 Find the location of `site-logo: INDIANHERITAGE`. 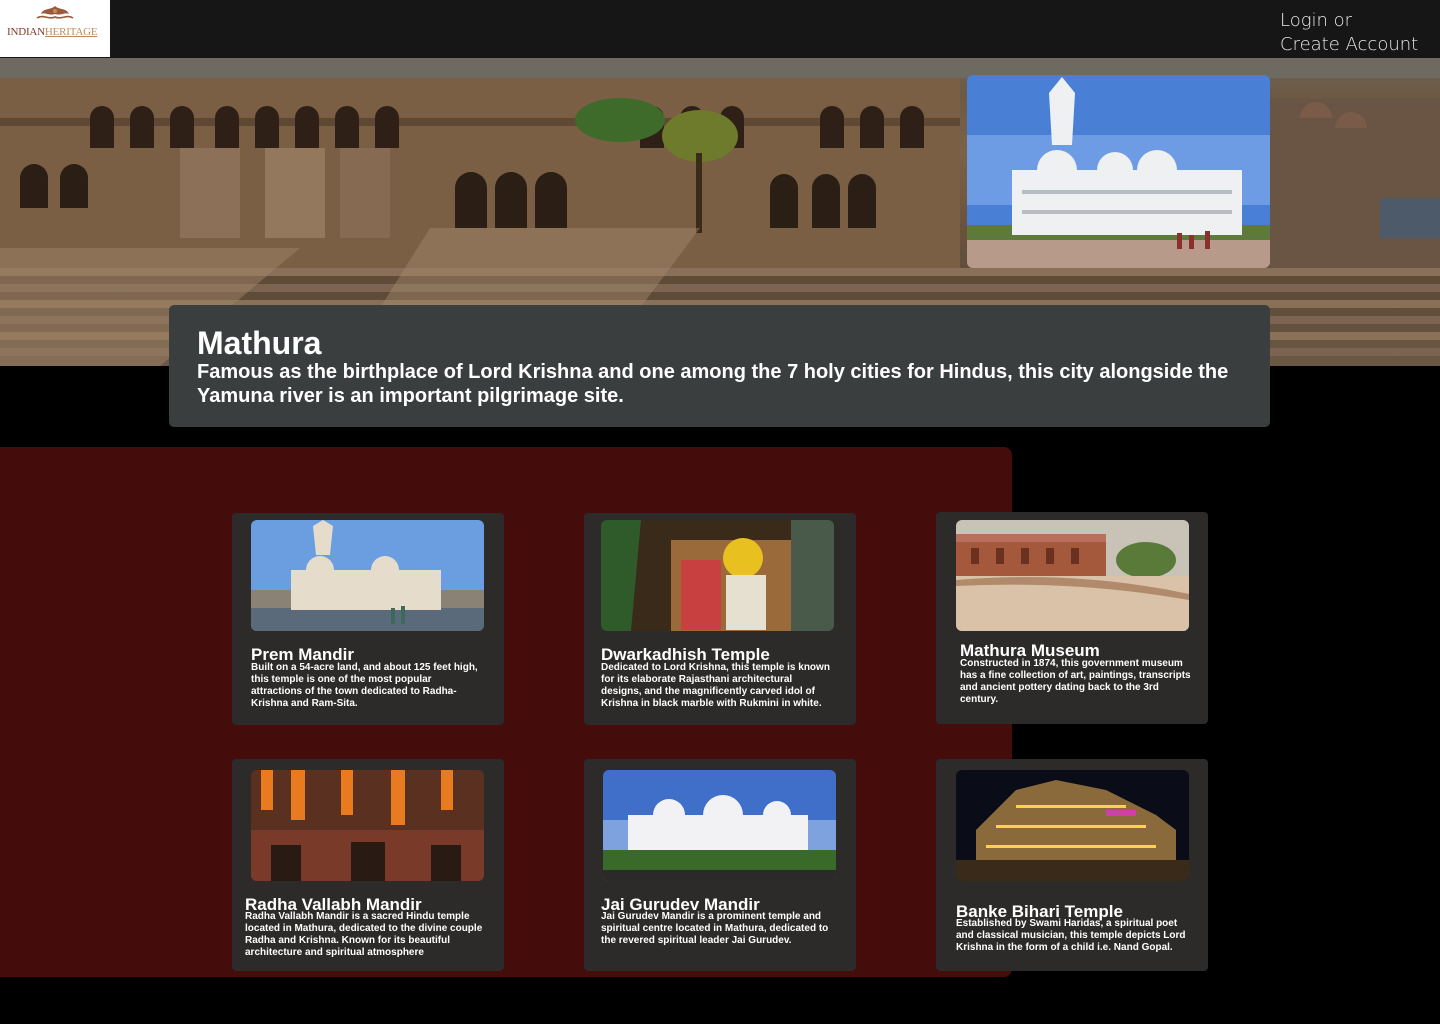

site-logo: INDIANHERITAGE is located at coordinates (55, 28).